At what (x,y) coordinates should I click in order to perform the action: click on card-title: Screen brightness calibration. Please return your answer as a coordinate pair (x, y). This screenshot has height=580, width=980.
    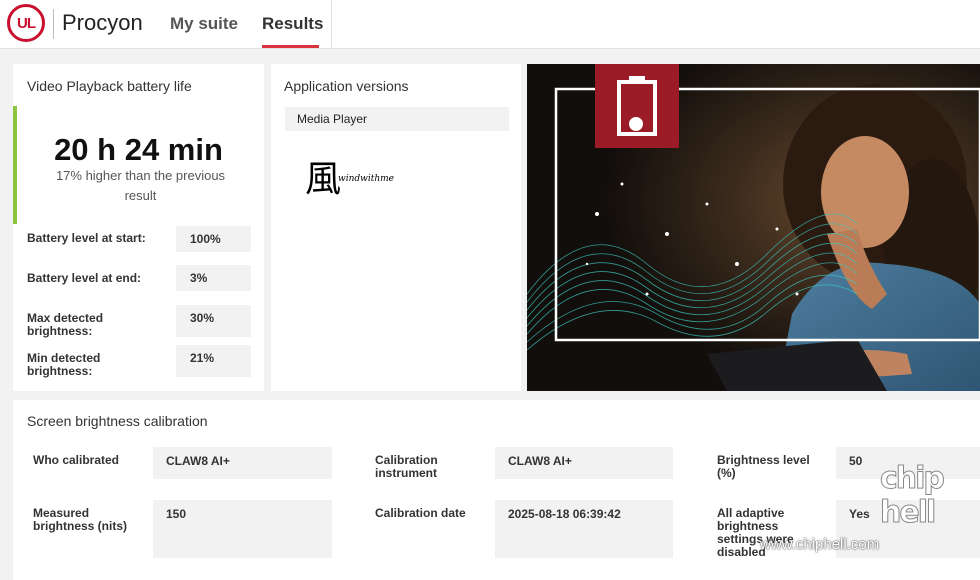
    Looking at the image, I should click on (117, 421).